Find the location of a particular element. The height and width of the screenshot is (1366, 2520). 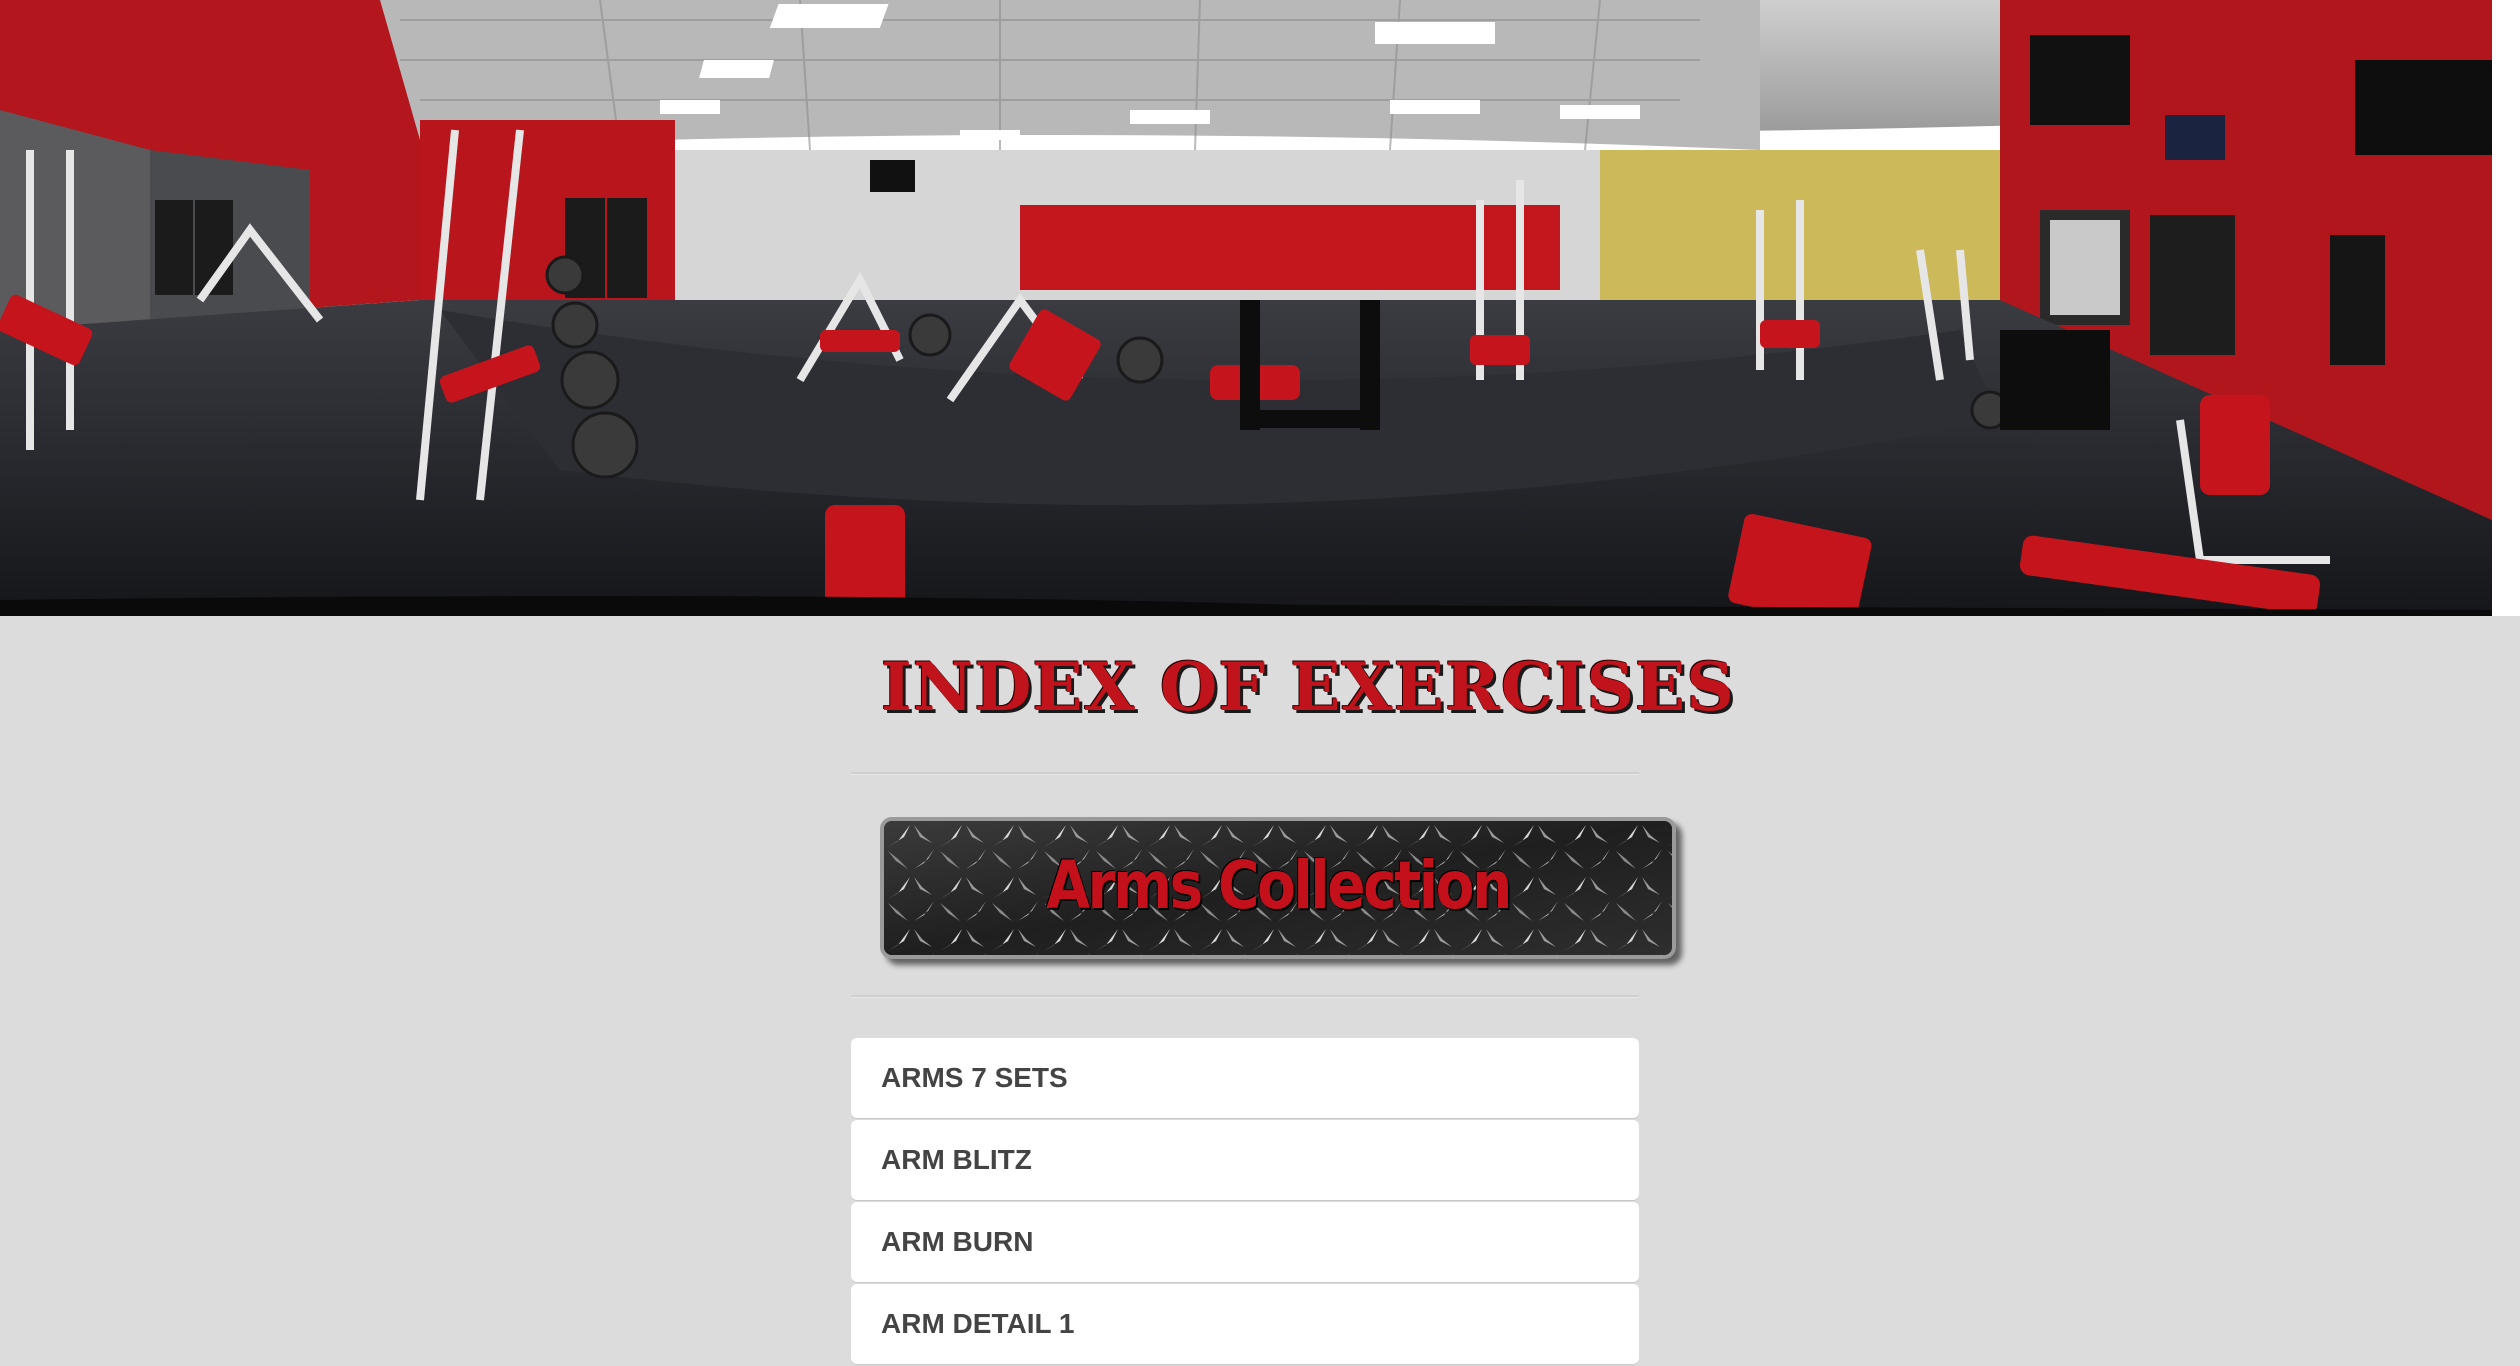

banner-label: Arms Collection is located at coordinates (1279, 885).